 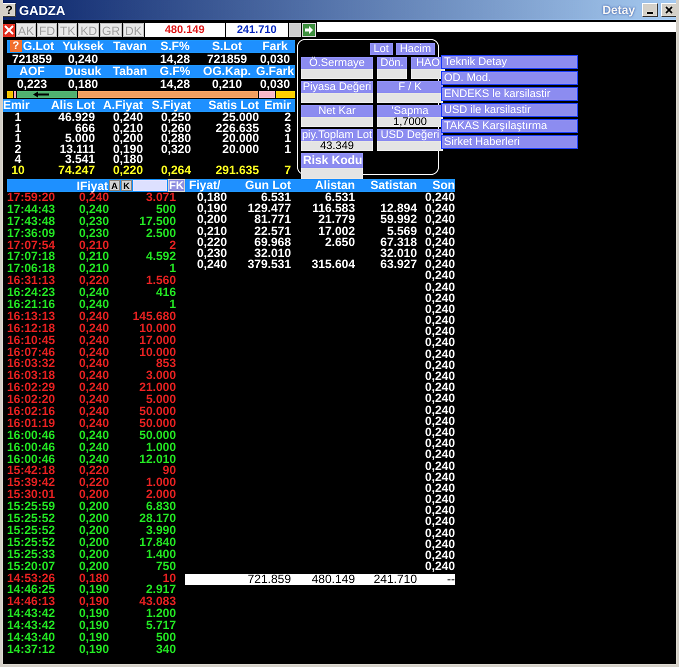 What do you see at coordinates (275, 198) in the screenshot?
I see `table-cell-text: 6.531` at bounding box center [275, 198].